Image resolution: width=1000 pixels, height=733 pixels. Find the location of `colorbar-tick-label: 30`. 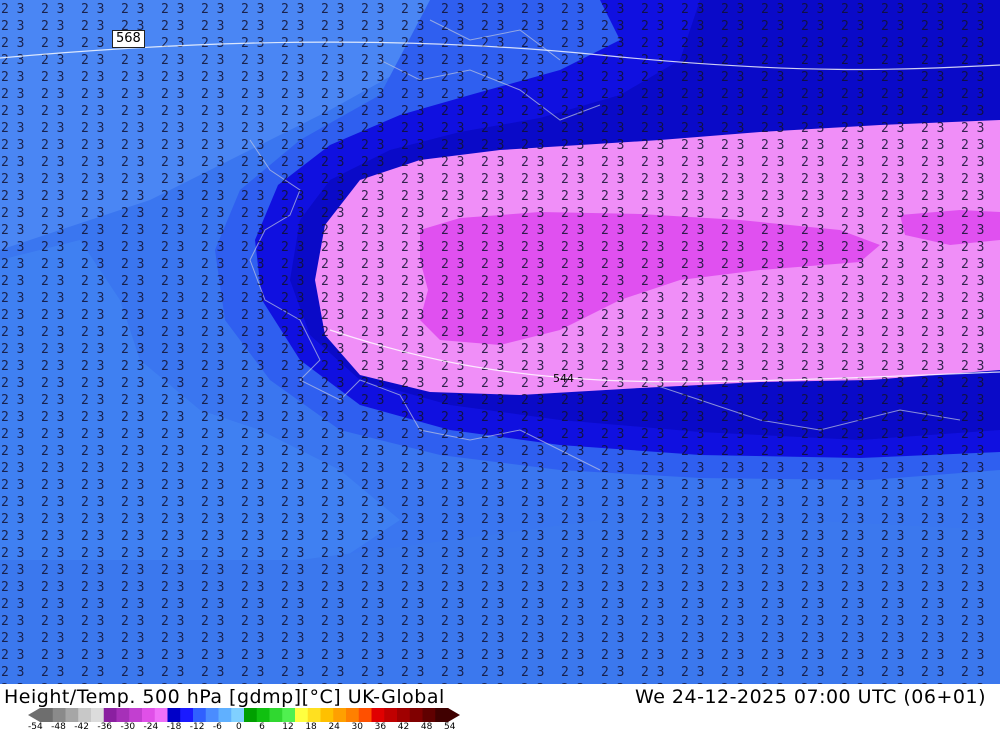

colorbar-tick-label: 30 is located at coordinates (357, 727).